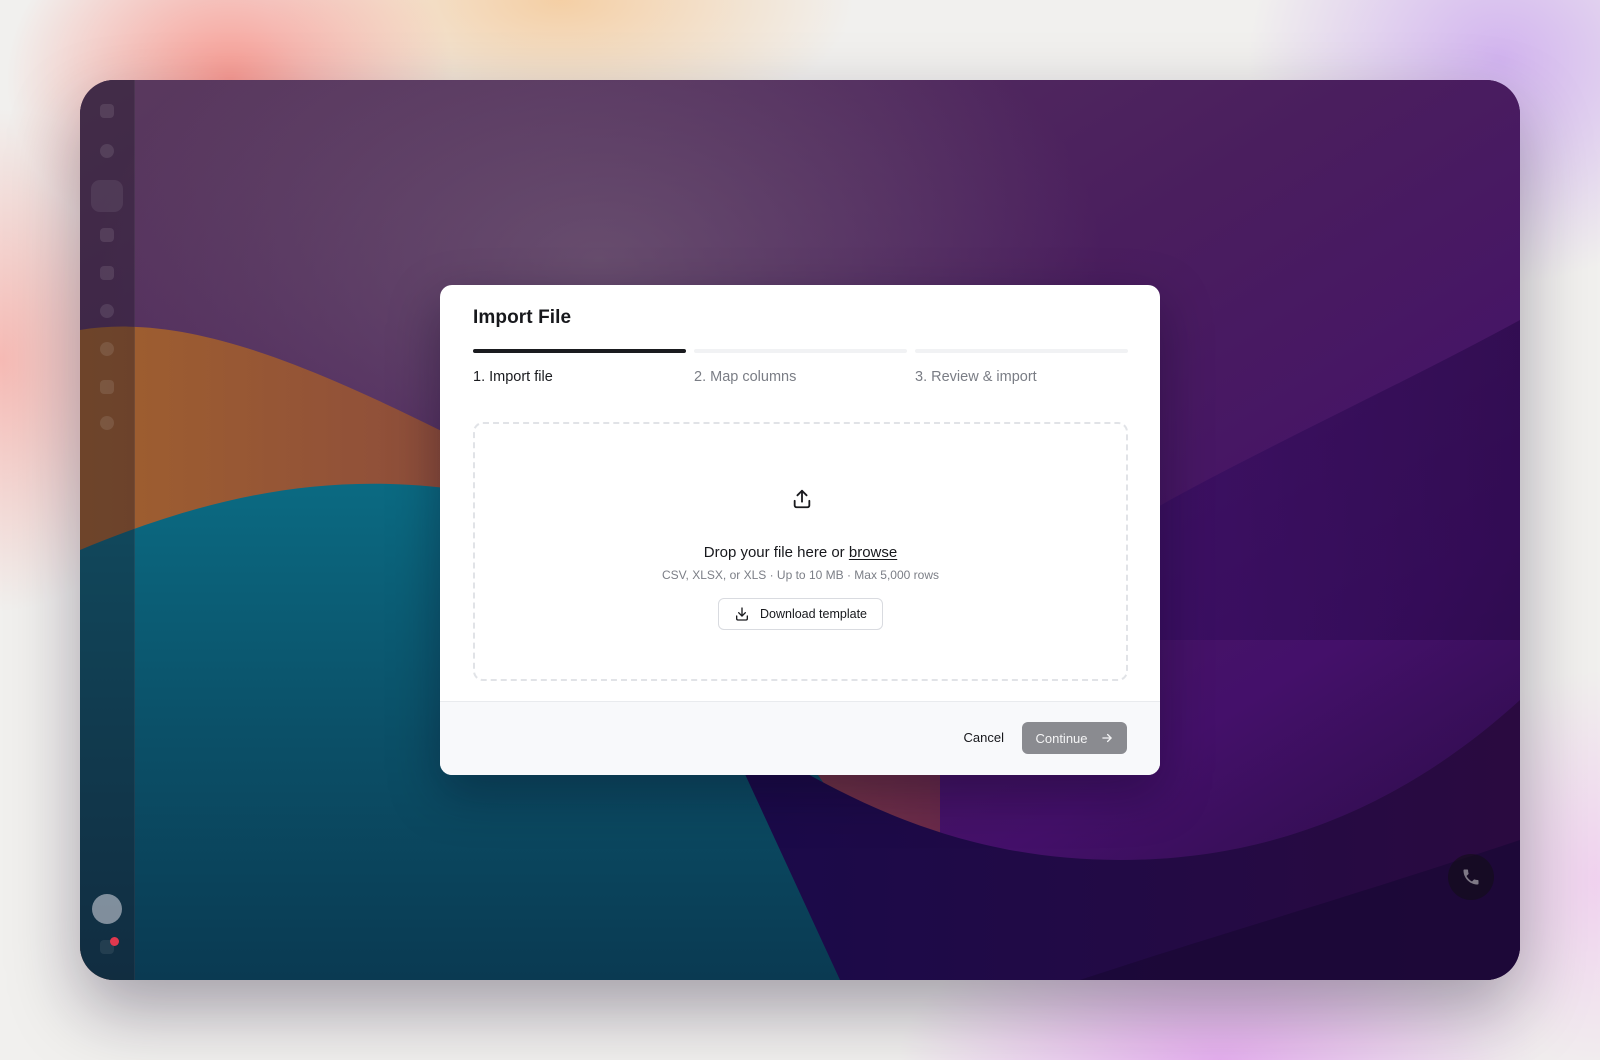 This screenshot has height=1060, width=1600. I want to click on search-icon, so click(107, 151).